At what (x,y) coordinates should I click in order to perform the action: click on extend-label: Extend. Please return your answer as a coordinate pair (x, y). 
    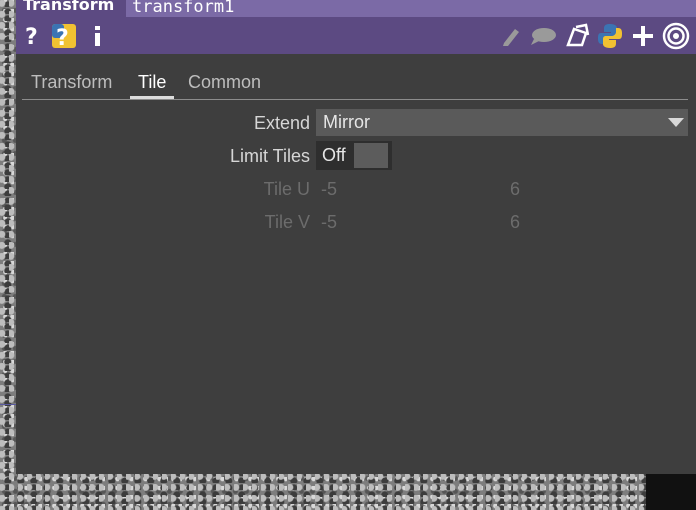
    Looking at the image, I should click on (281, 123).